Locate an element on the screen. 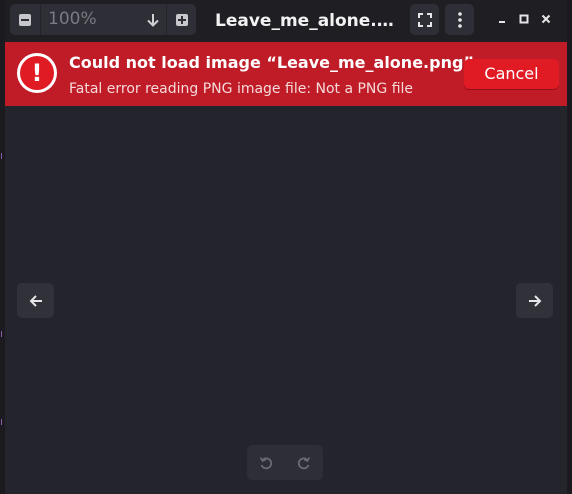 This screenshot has width=572, height=494. error-icon: ! is located at coordinates (37, 73).